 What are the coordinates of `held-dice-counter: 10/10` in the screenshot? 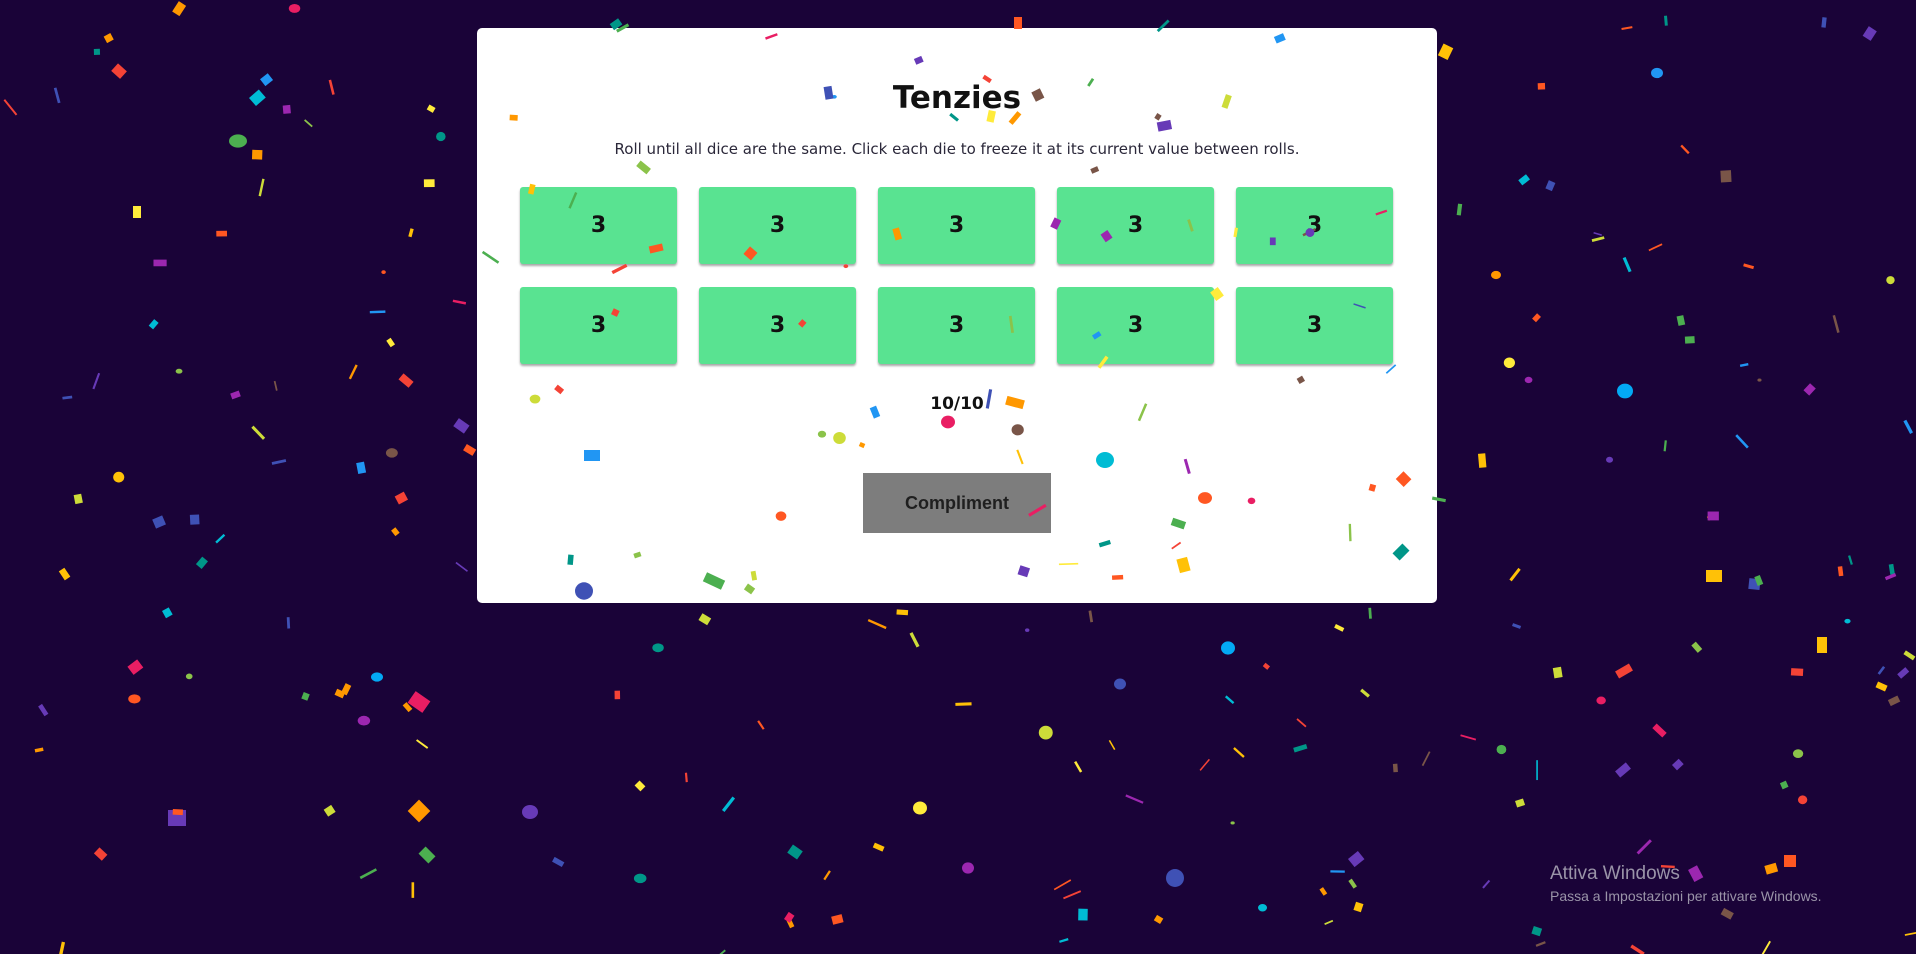 It's located at (957, 404).